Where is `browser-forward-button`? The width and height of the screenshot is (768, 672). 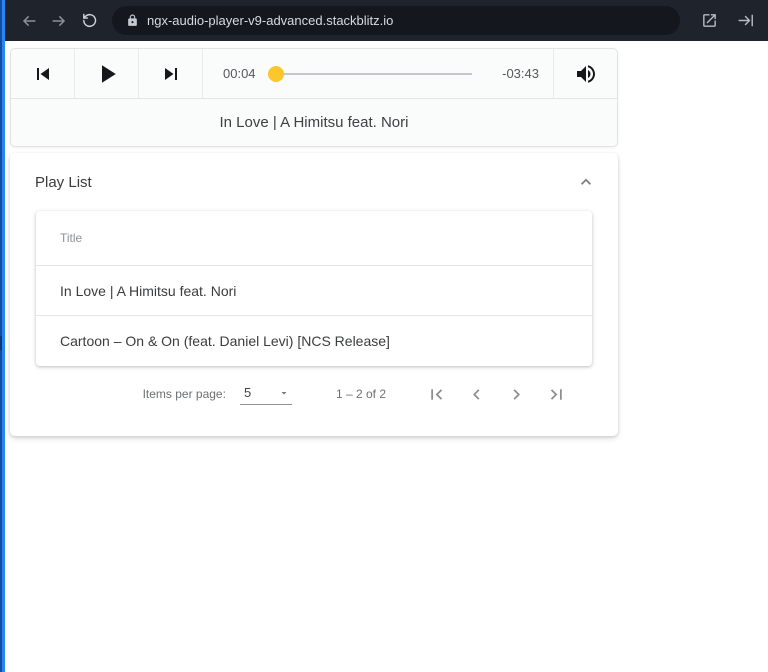 browser-forward-button is located at coordinates (59, 21).